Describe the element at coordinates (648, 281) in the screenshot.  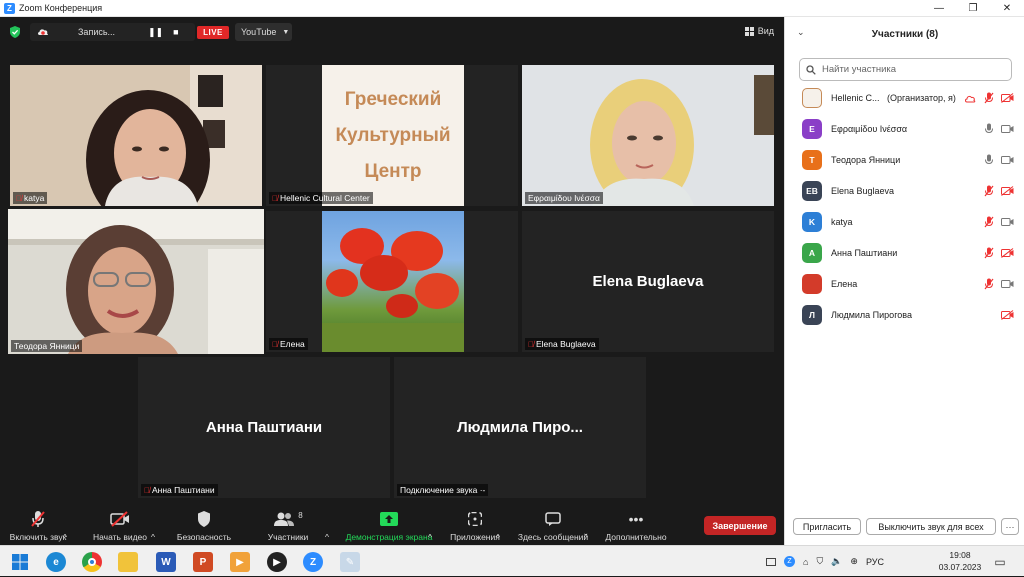
I see `video-tile-elena-buglaeva: Elena Buglaeva 🎙̸ Elena Buglaeva` at that location.